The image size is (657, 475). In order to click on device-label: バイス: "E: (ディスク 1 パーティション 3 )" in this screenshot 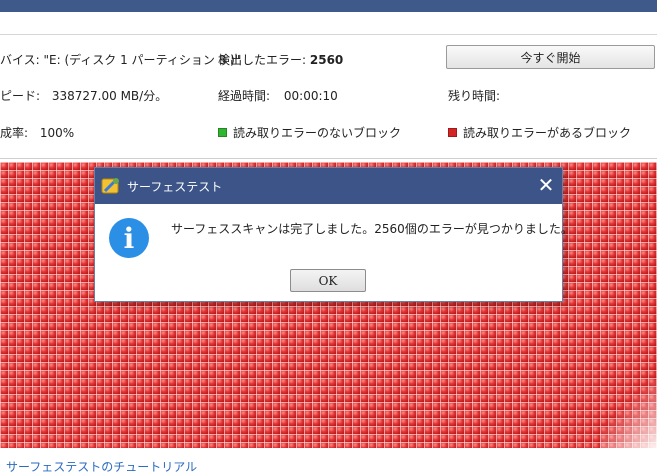, I will do `click(120, 60)`.